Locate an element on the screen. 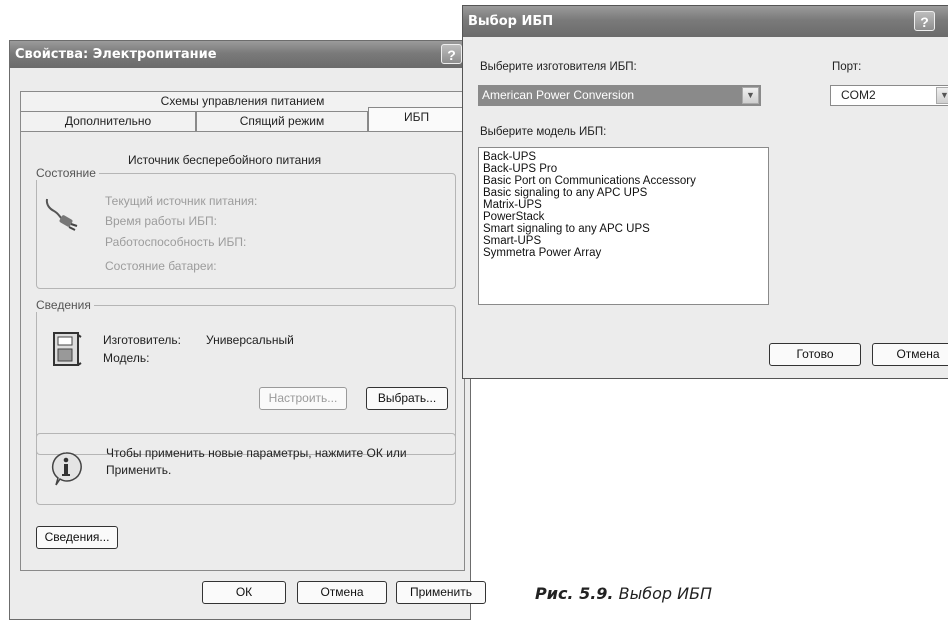  ups-manufacturer-value: American Power Conversion is located at coordinates (558, 95).